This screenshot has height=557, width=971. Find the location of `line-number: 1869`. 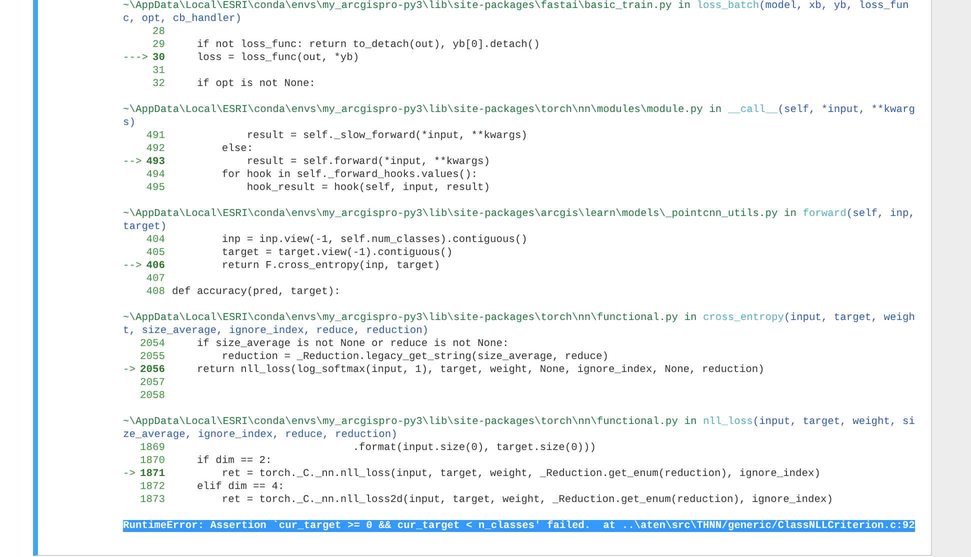

line-number: 1869 is located at coordinates (152, 448).